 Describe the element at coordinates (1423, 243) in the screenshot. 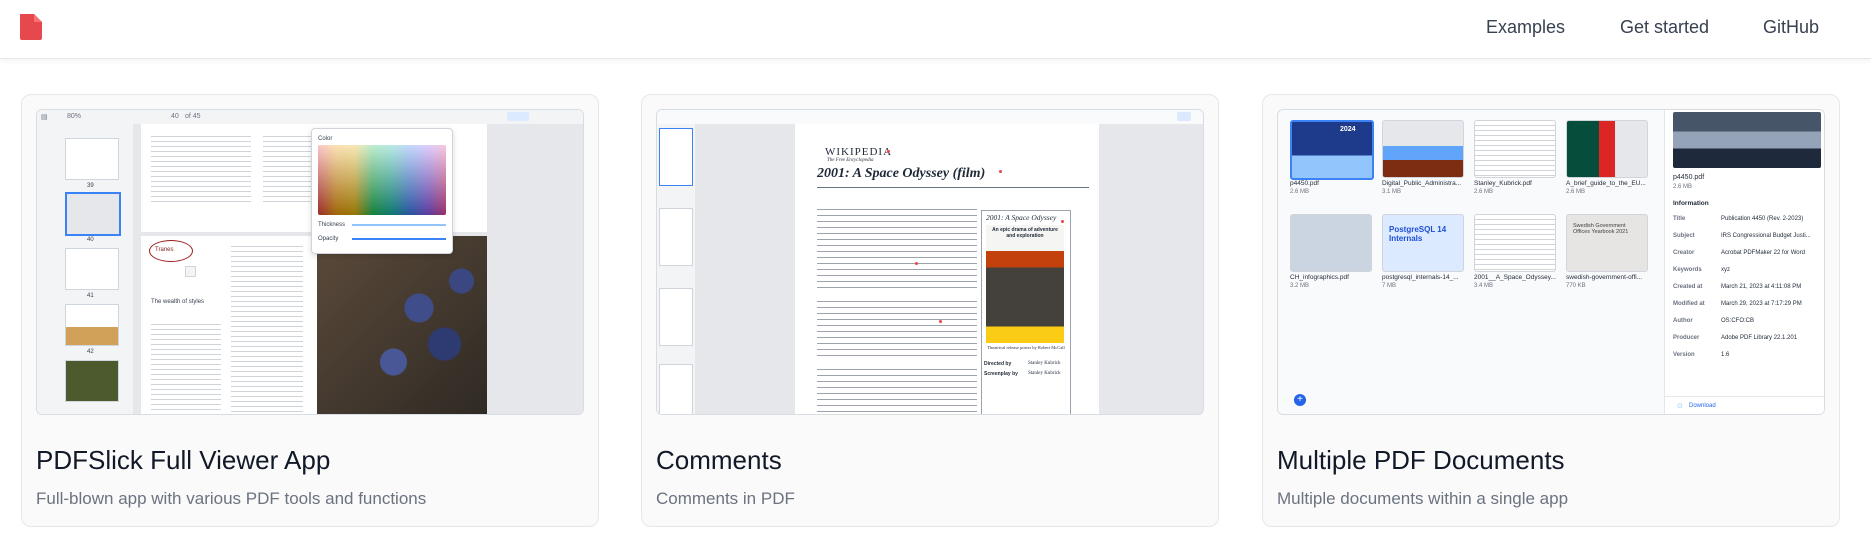

I see `file-tile: PostgreSQL 14 Internals` at that location.